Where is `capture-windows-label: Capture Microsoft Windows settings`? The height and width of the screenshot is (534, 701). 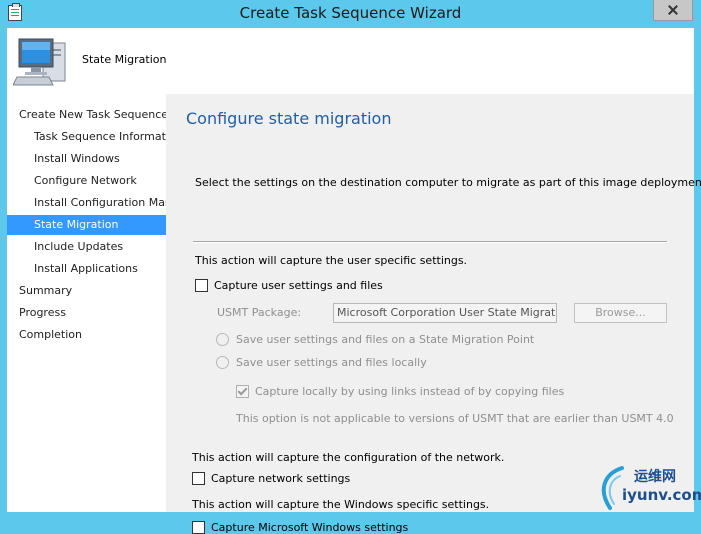
capture-windows-label: Capture Microsoft Windows settings is located at coordinates (309, 527).